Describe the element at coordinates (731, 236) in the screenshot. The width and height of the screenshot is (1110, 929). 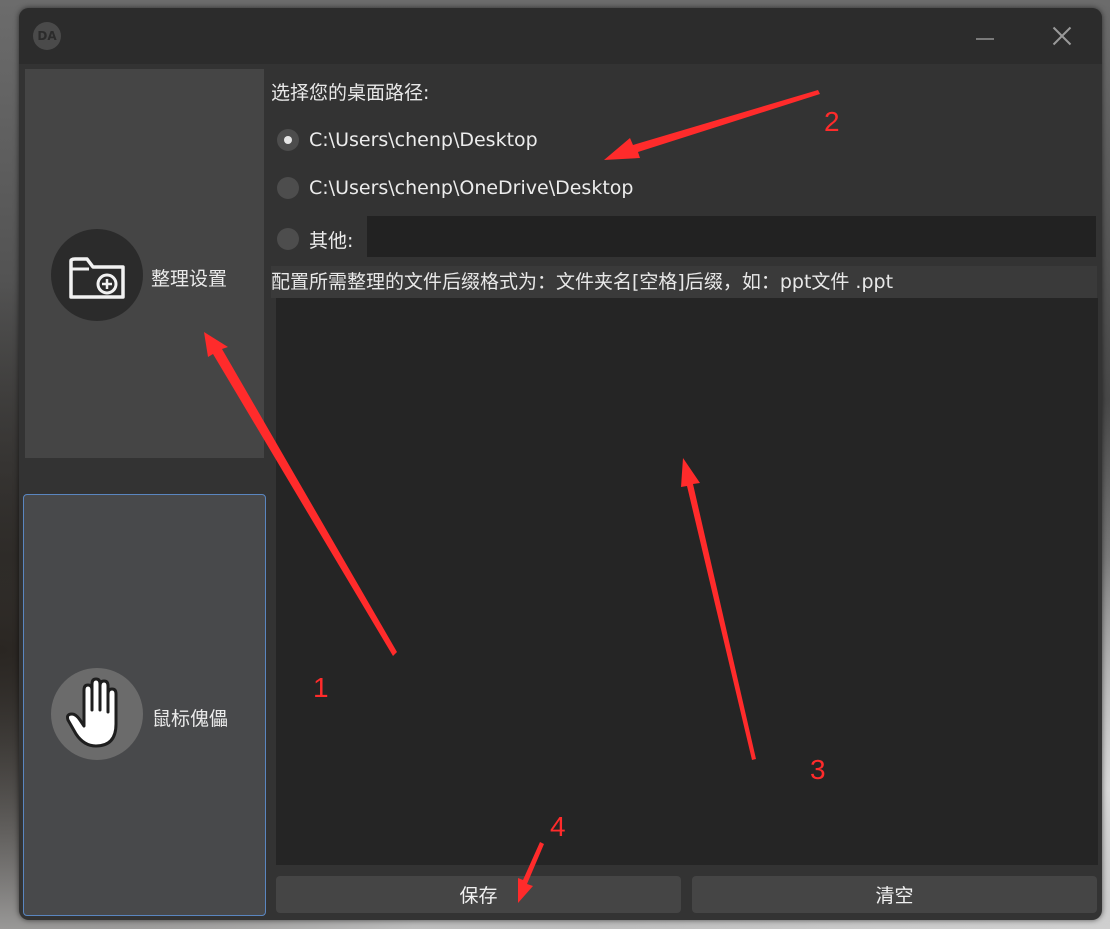
I see `other-path-input` at that location.